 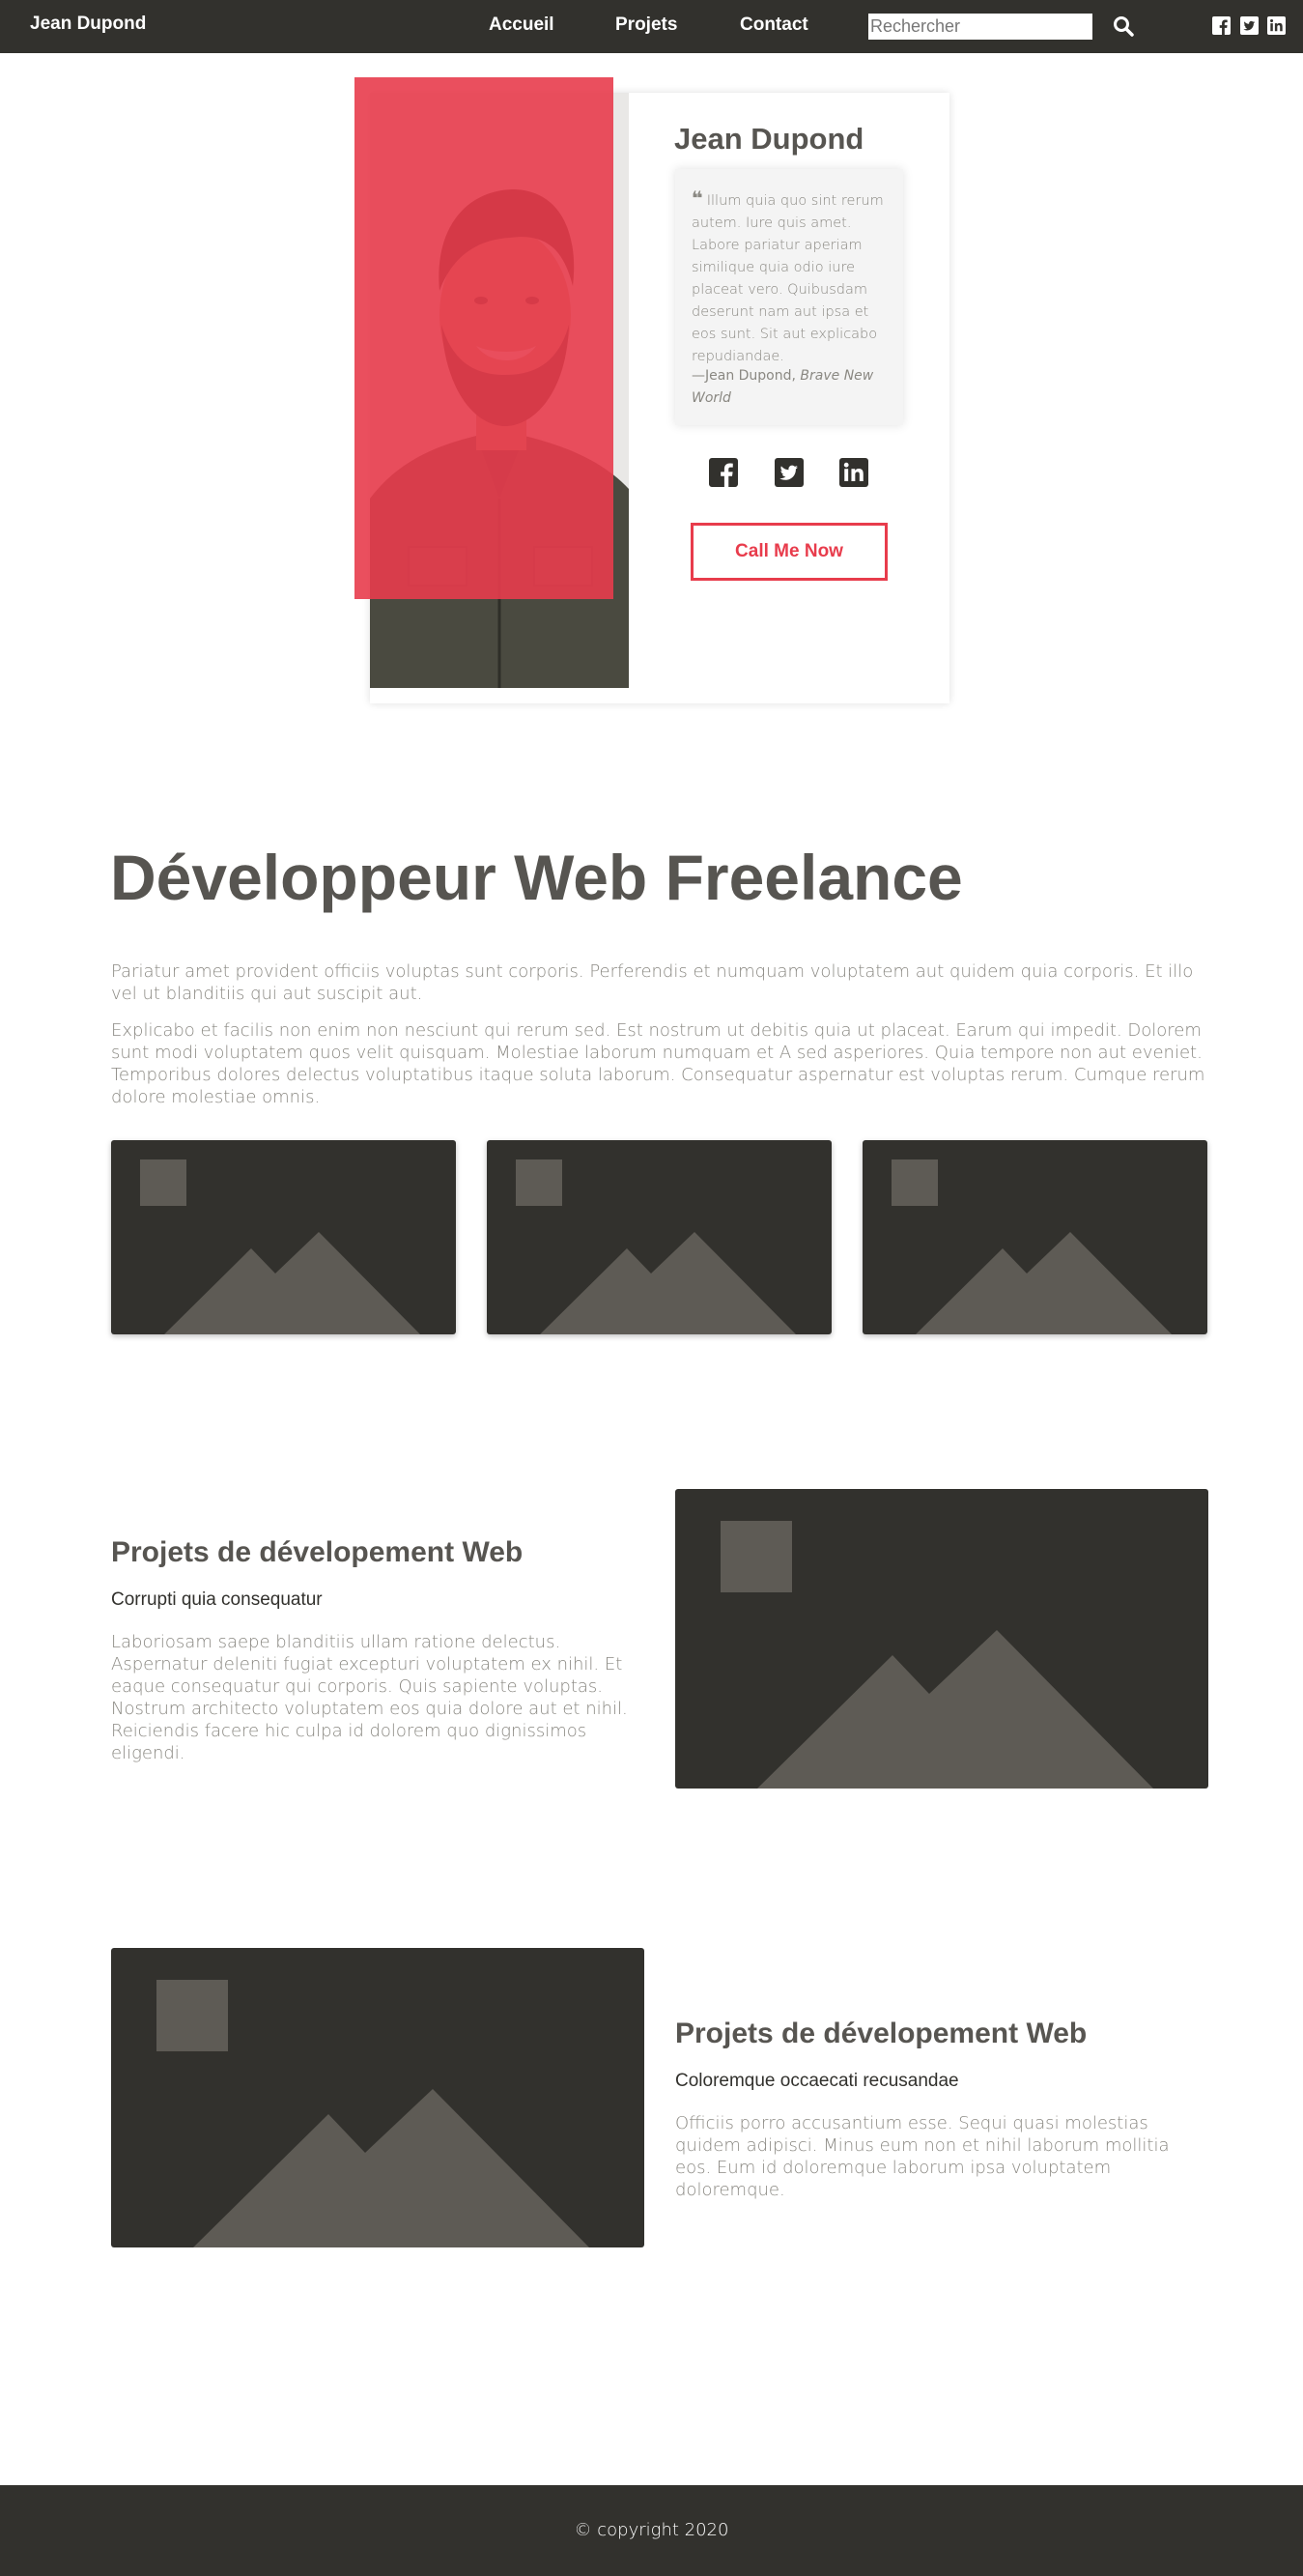 I want to click on search-icon, so click(x=1123, y=26).